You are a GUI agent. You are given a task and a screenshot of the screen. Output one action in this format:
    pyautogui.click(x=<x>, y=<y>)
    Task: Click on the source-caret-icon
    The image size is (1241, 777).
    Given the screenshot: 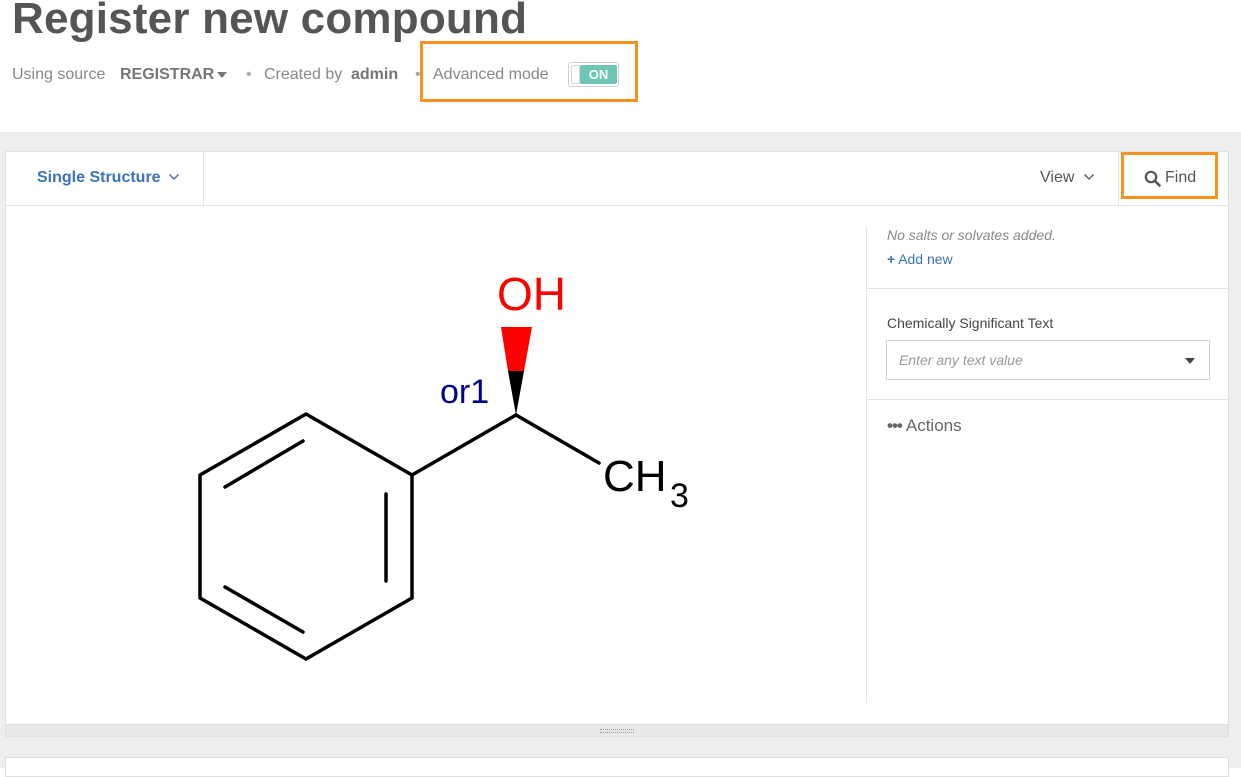 What is the action you would take?
    pyautogui.click(x=222, y=75)
    